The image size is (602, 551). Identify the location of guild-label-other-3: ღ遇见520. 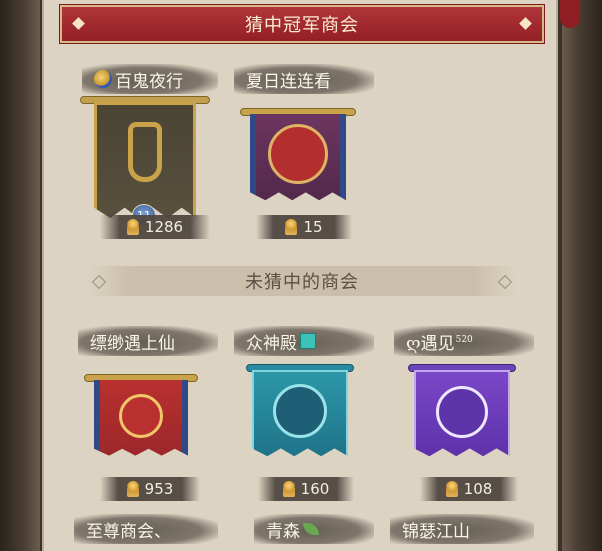
(464, 341).